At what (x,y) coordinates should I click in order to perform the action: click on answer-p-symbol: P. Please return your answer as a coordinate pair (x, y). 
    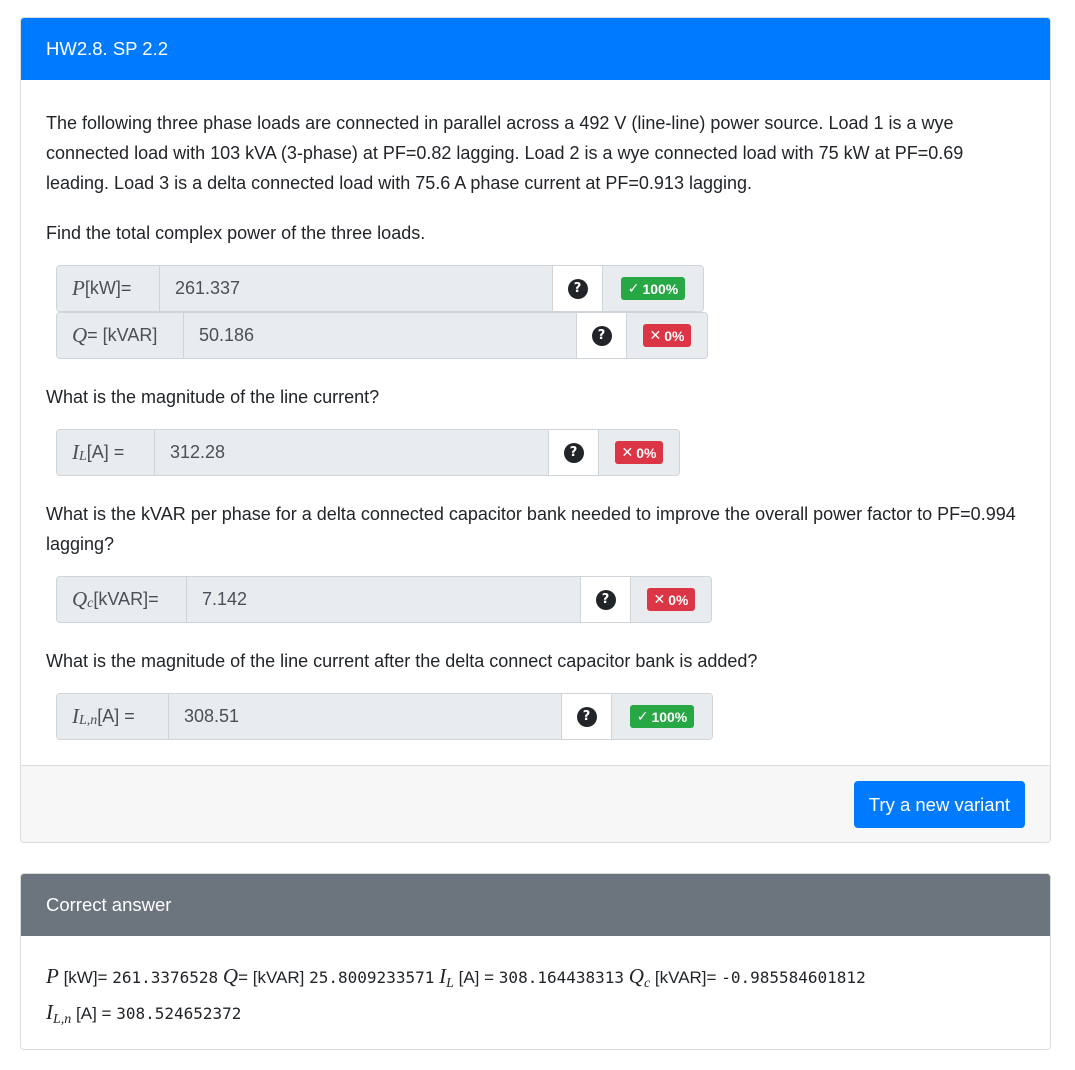
    Looking at the image, I should click on (52, 976).